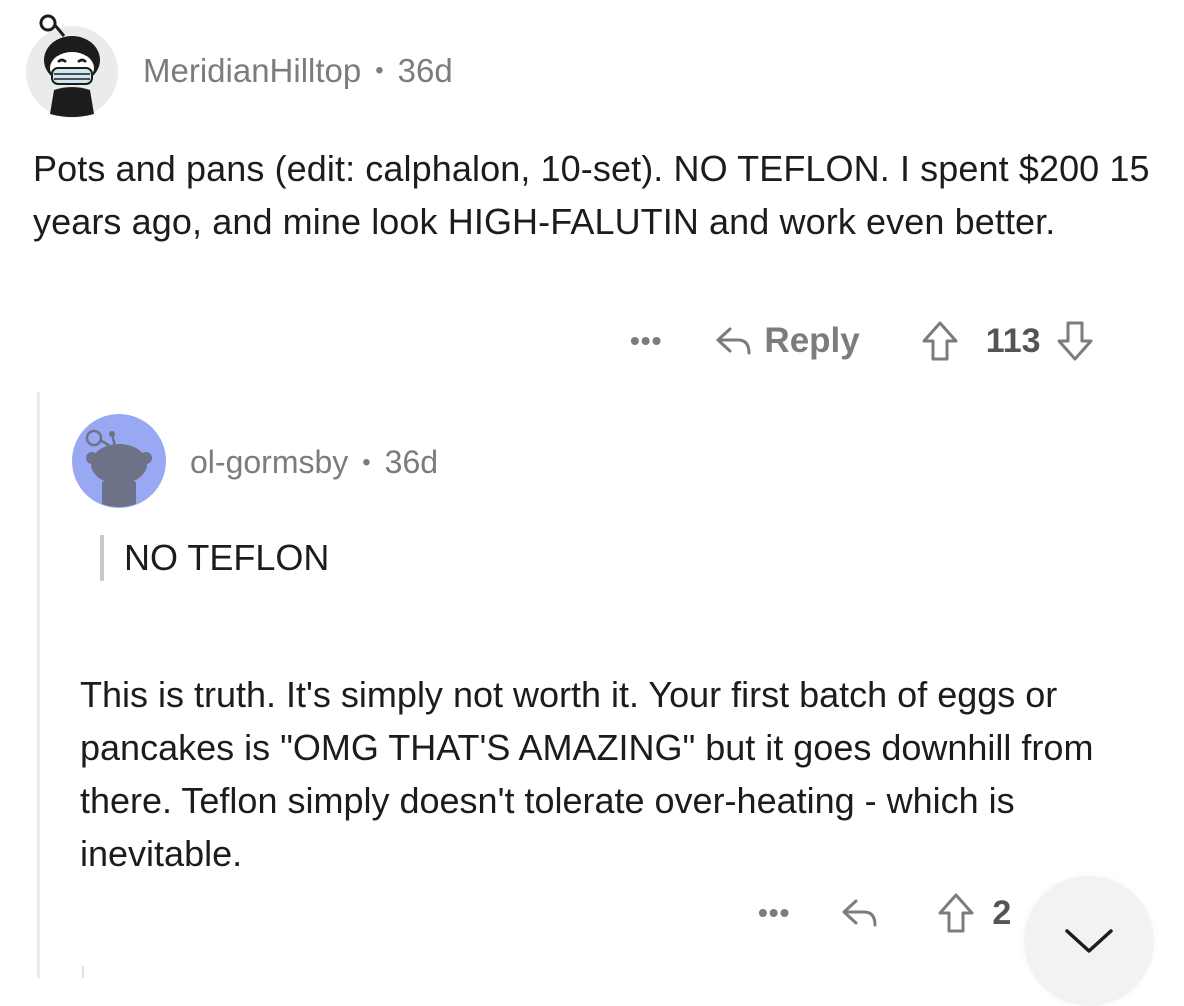 Image resolution: width=1184 pixels, height=1006 pixels. I want to click on user-avatar, so click(72, 66).